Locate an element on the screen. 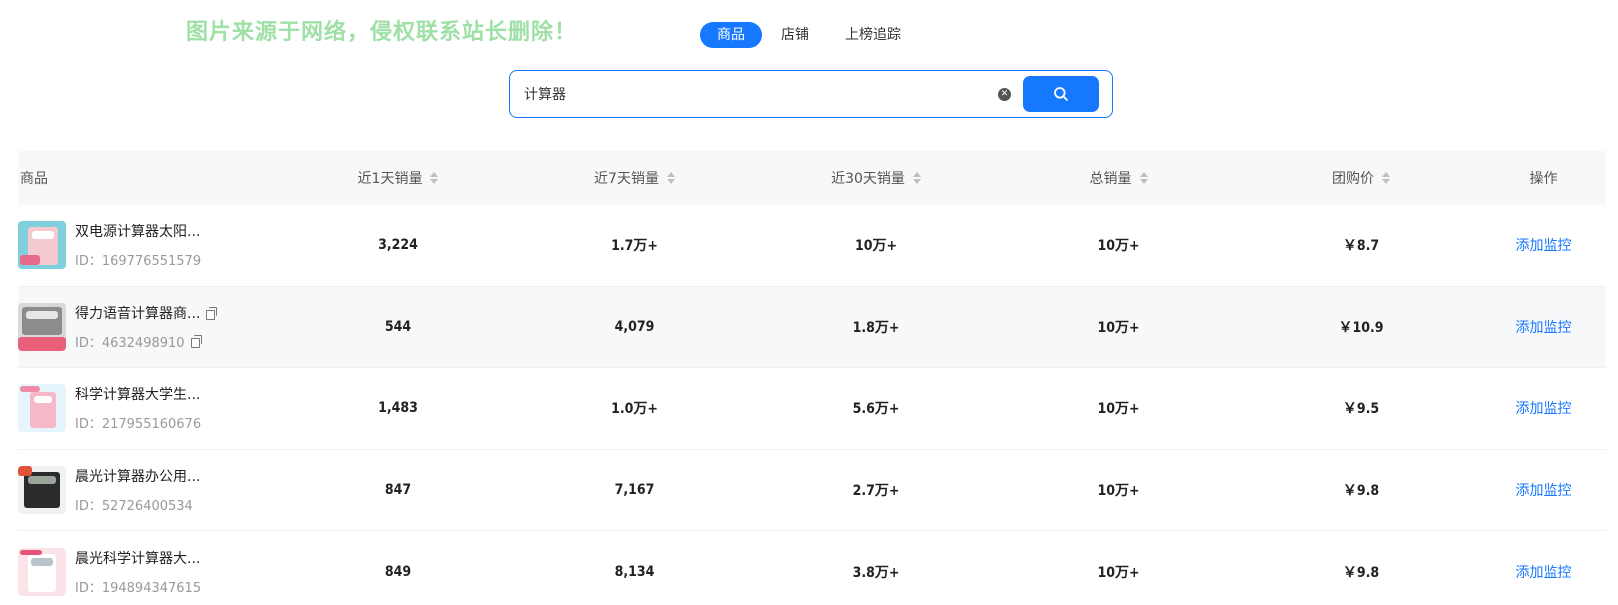 This screenshot has height=605, width=1618. product-id: ID：217955160676 is located at coordinates (138, 425).